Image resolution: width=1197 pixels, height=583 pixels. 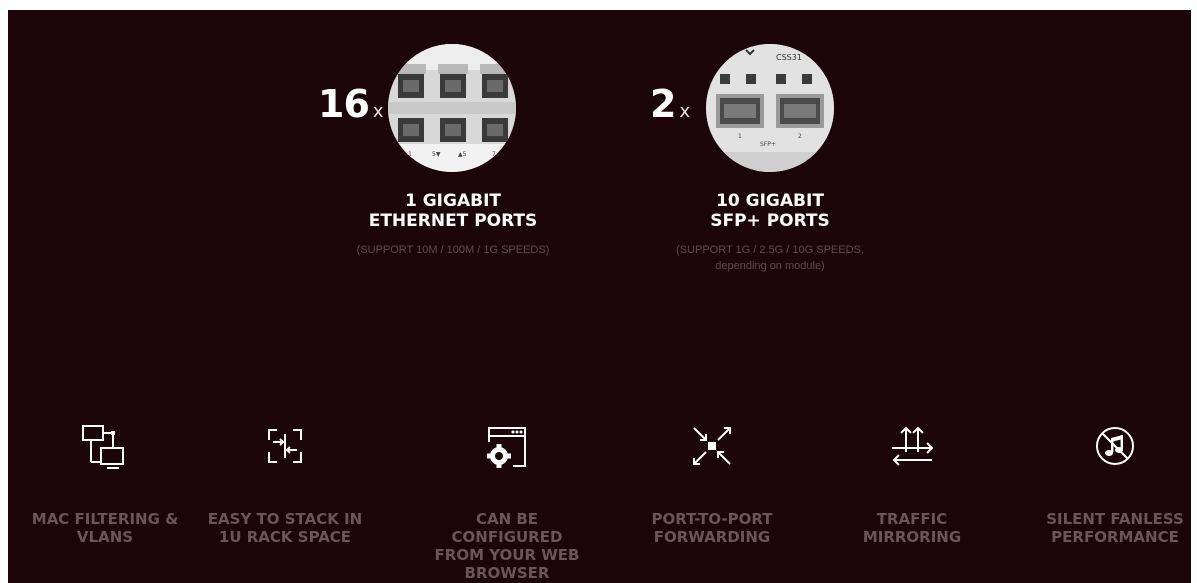 I want to click on port-forwarding-icon, so click(x=712, y=446).